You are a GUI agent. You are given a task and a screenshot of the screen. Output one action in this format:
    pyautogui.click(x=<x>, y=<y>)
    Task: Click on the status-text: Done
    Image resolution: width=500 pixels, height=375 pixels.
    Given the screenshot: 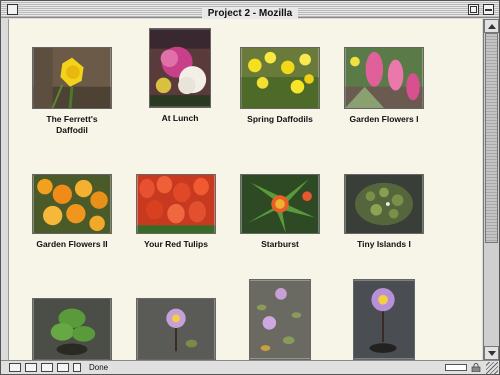 What is the action you would take?
    pyautogui.click(x=99, y=367)
    